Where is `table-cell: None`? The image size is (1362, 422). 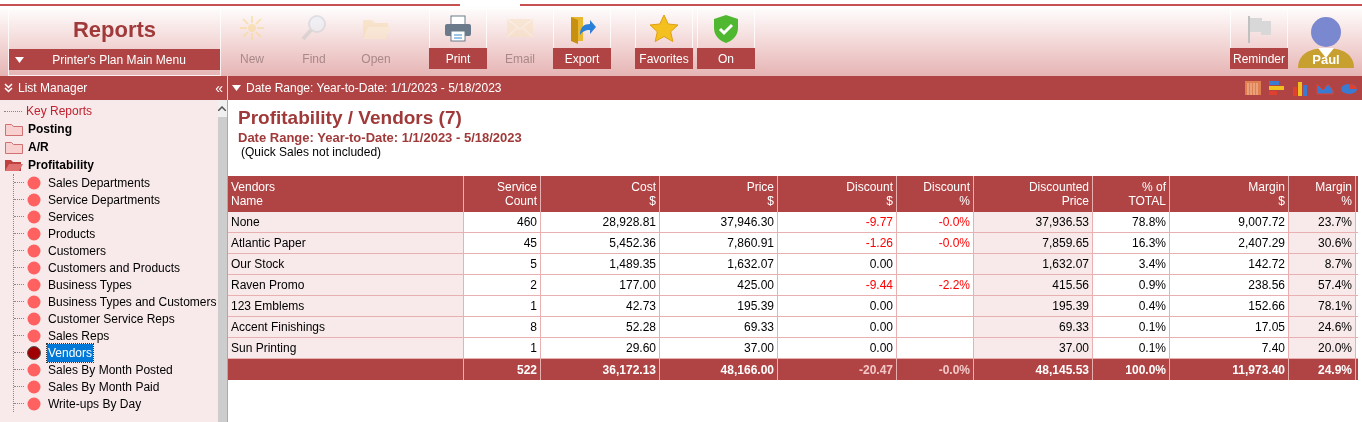 table-cell: None is located at coordinates (346, 222).